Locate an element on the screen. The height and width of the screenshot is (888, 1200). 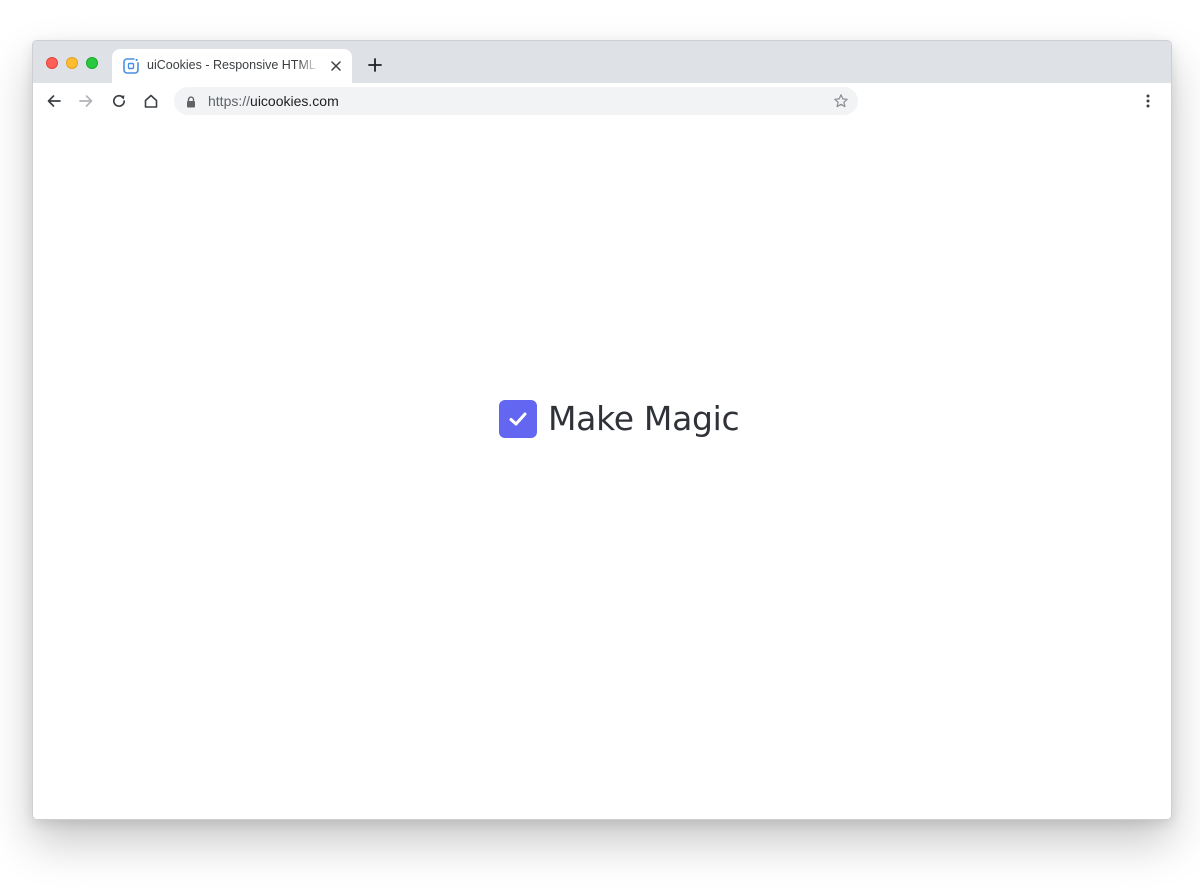
tab-active: uiCookies - Responsive HTML Templates is located at coordinates (232, 66).